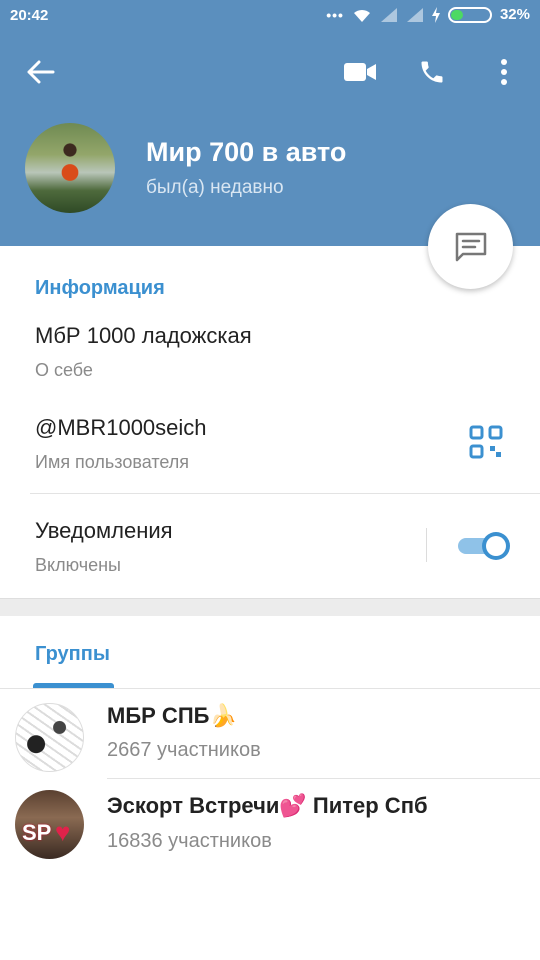  I want to click on group-avatar-text: SP, so click(37, 832).